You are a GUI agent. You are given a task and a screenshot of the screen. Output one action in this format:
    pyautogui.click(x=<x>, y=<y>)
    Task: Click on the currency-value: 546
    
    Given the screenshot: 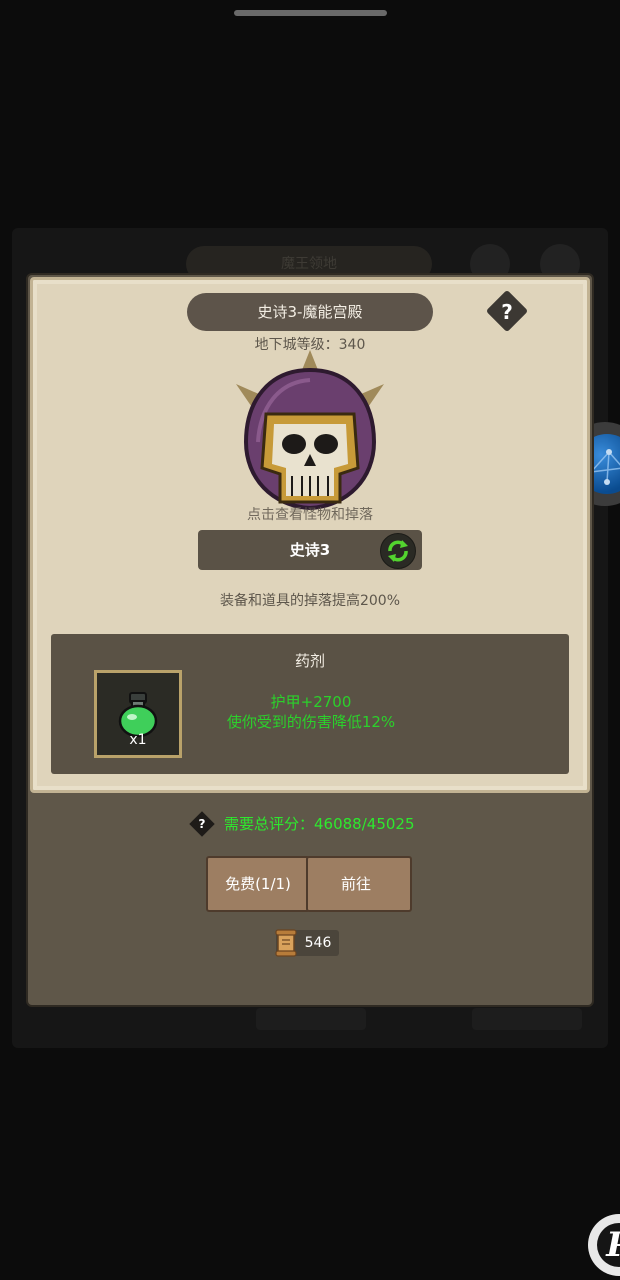 What is the action you would take?
    pyautogui.click(x=318, y=943)
    